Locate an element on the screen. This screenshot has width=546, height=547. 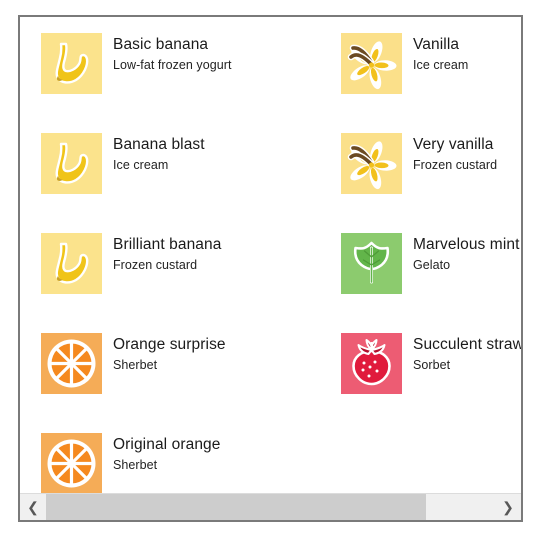
list-item: Vanilla Ice cream is located at coordinates (431, 63).